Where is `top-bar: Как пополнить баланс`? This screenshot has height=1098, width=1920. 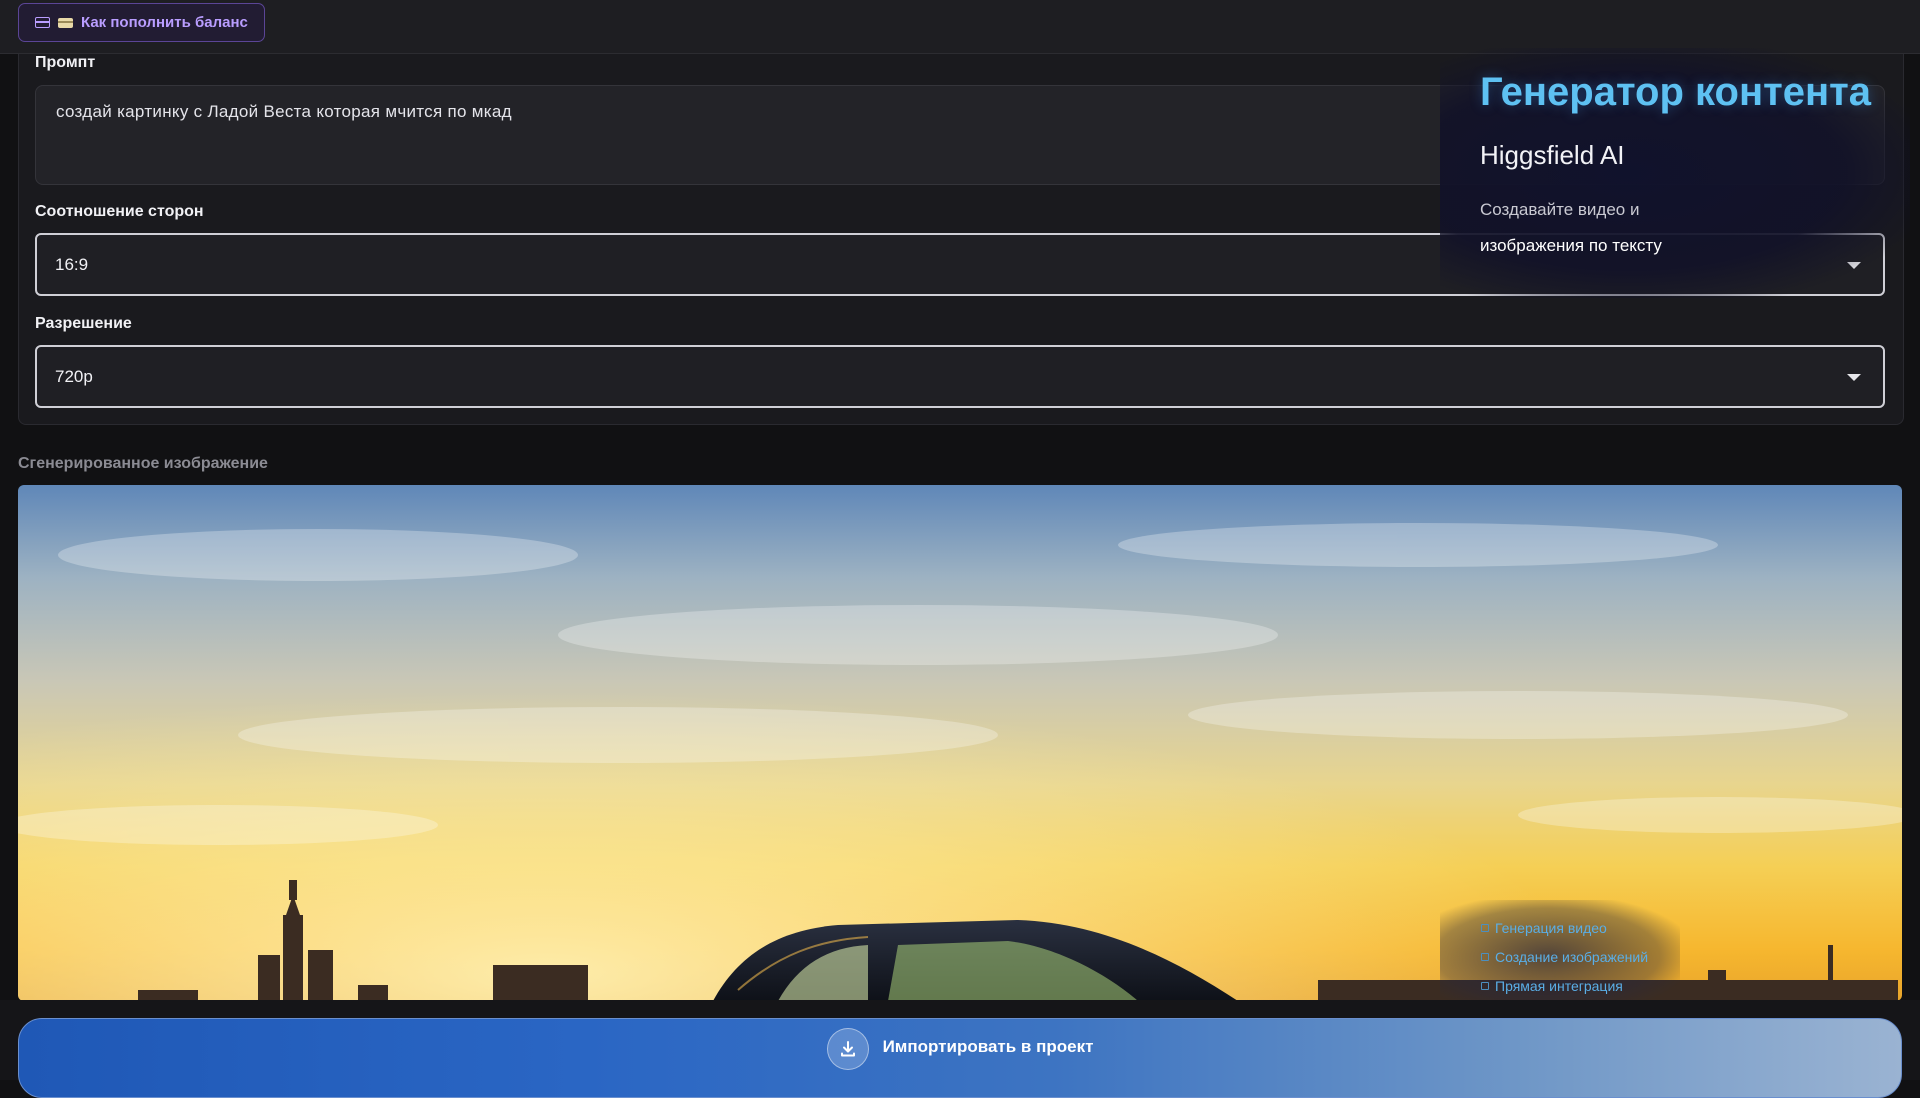 top-bar: Как пополнить баланс is located at coordinates (960, 27).